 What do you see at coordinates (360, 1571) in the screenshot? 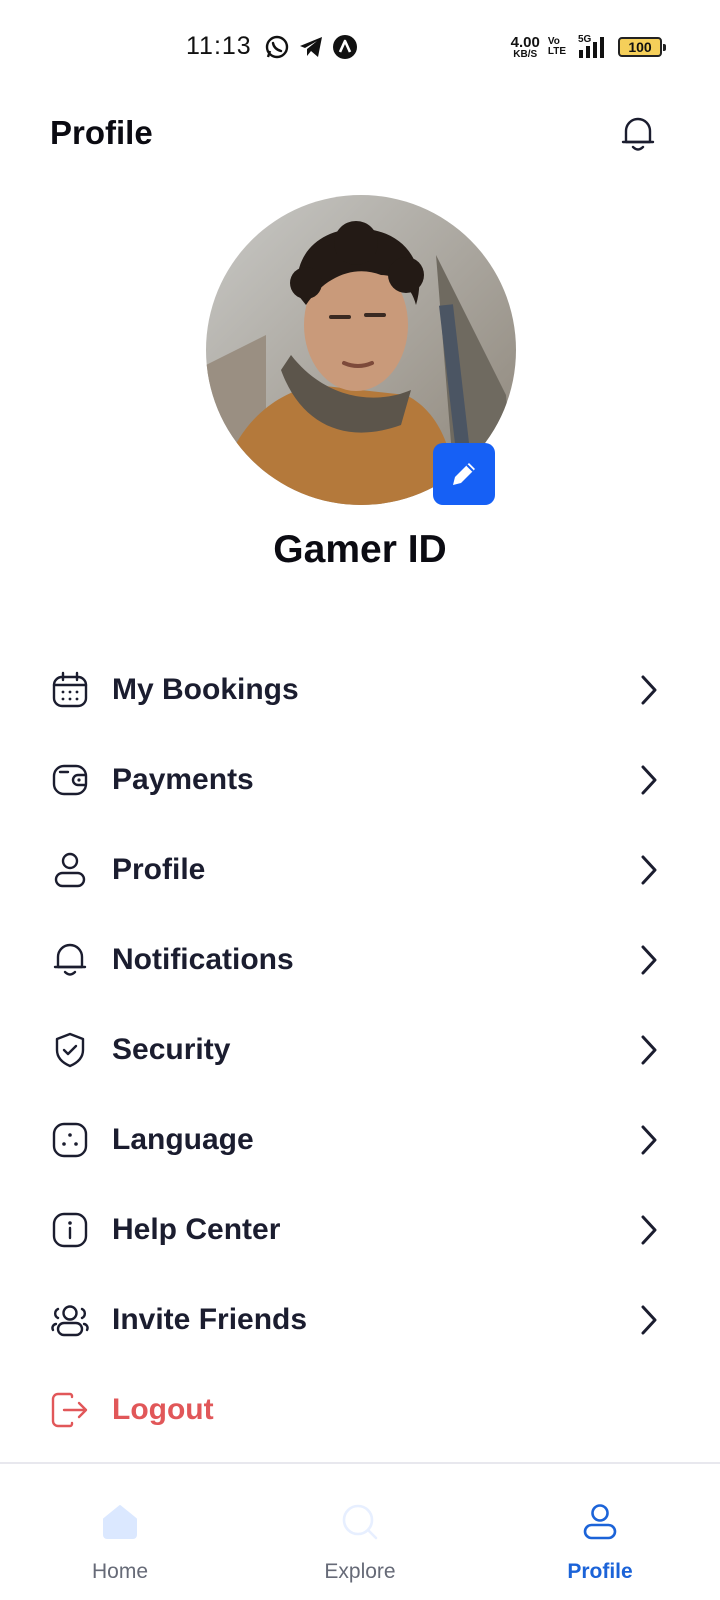
I see `nav-explore-label: Explore` at bounding box center [360, 1571].